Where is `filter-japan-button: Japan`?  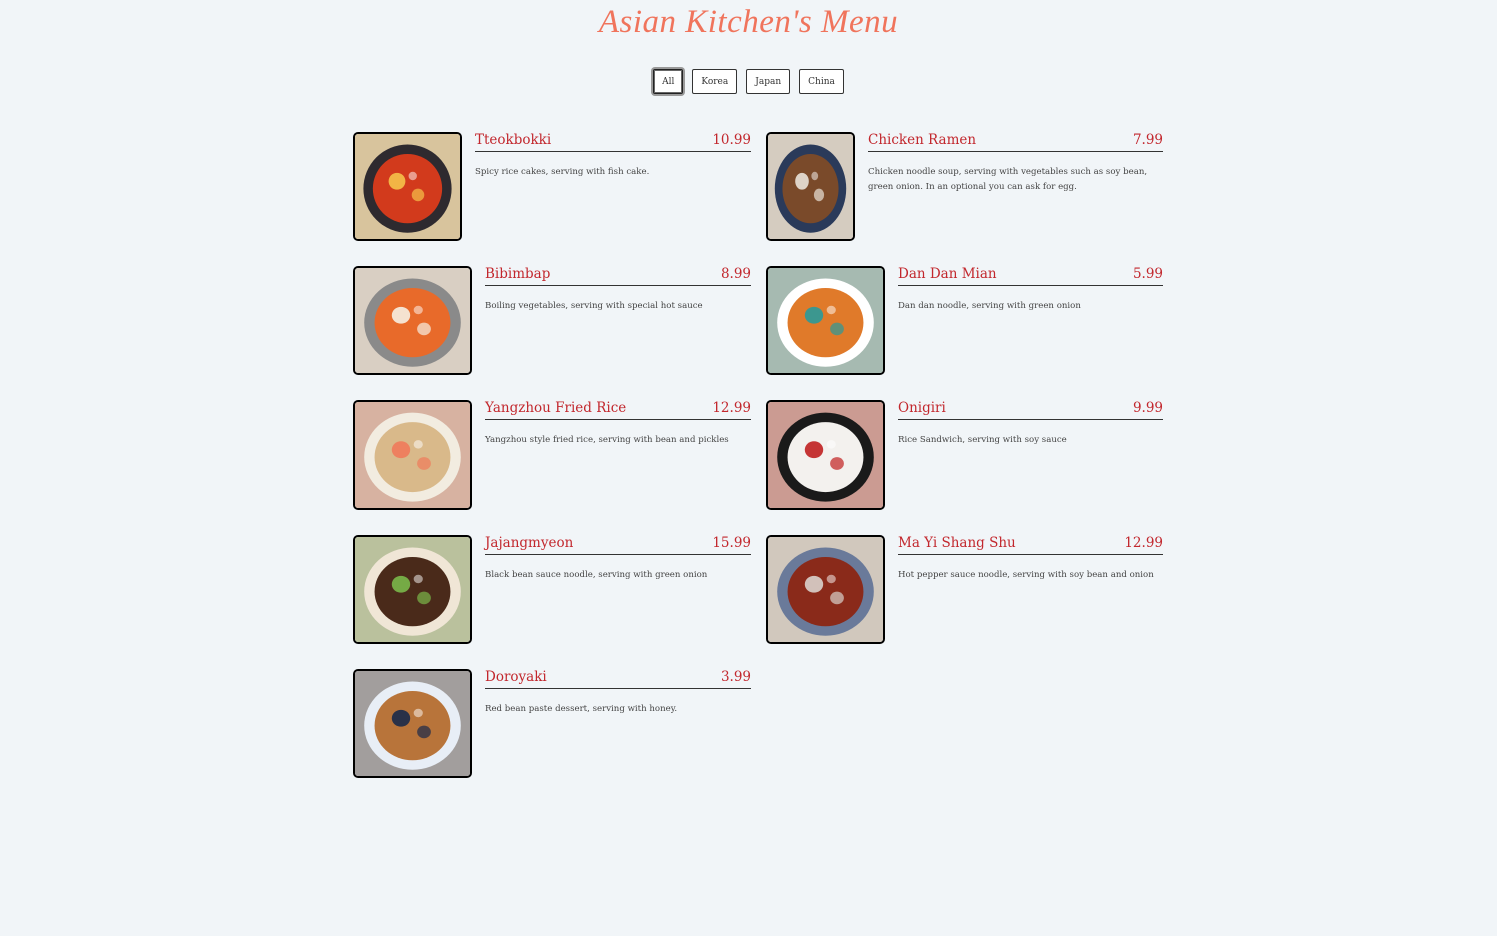
filter-japan-button: Japan is located at coordinates (768, 81).